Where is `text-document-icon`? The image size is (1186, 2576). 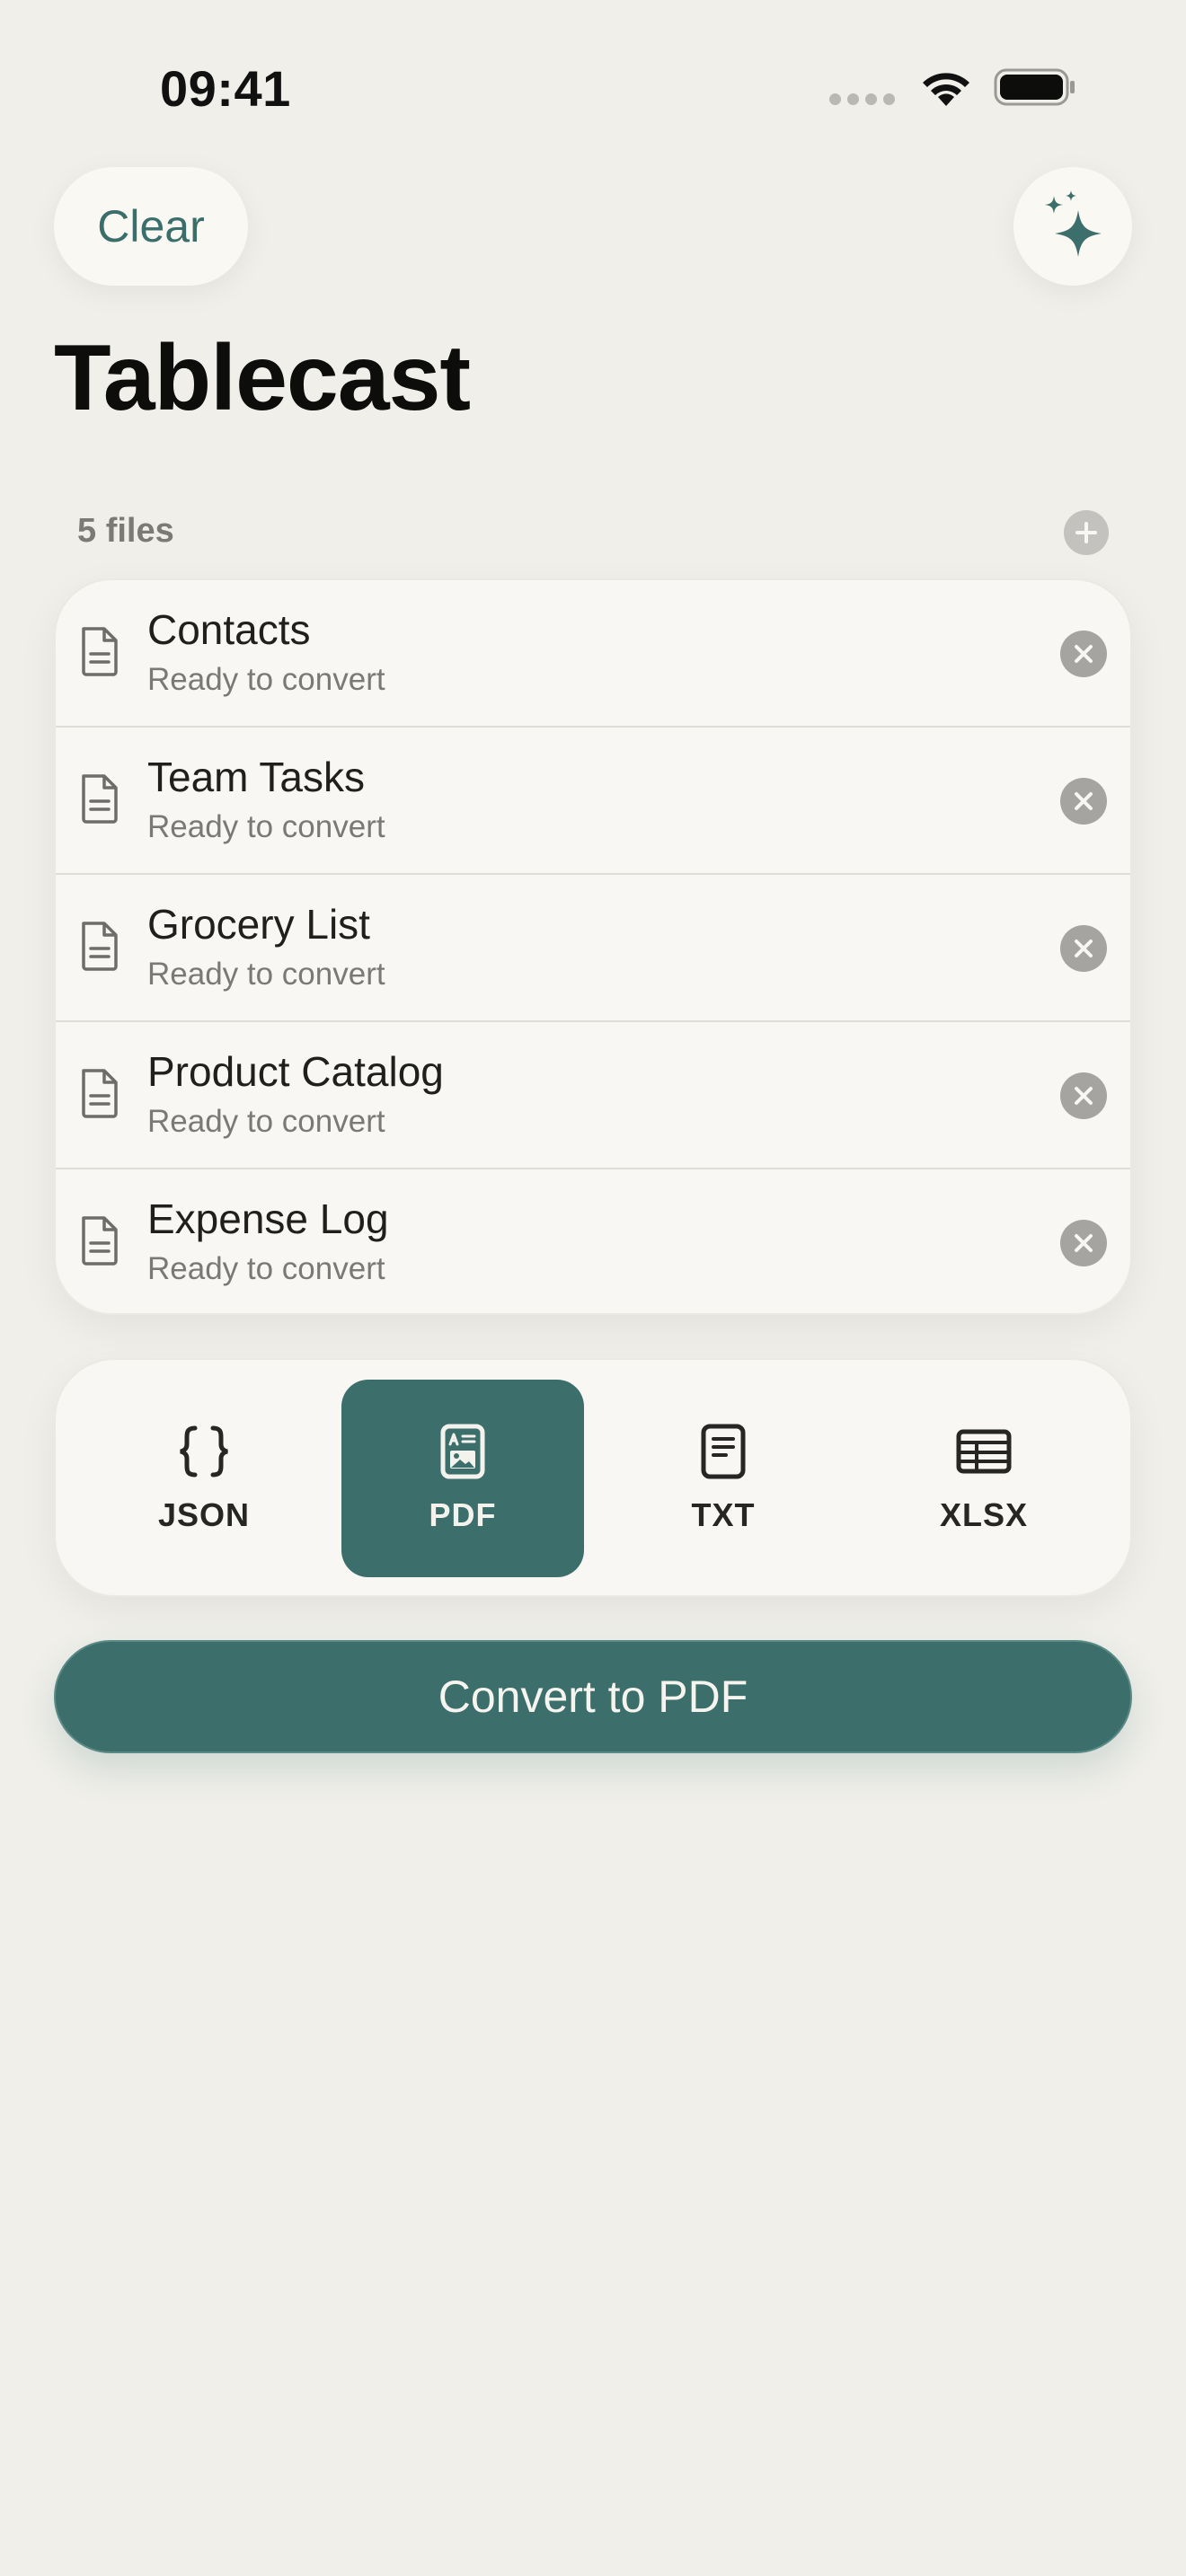
text-document-icon is located at coordinates (723, 1451).